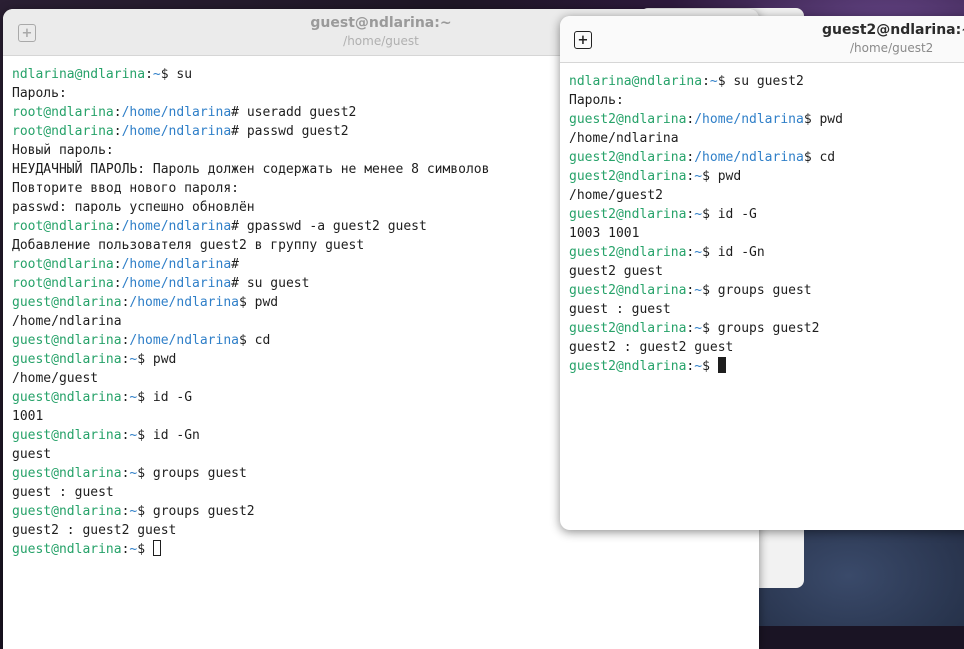  Describe the element at coordinates (762, 39) in the screenshot. I see `titlebar: + guest2@ndlarina:~ /home/guest2` at that location.